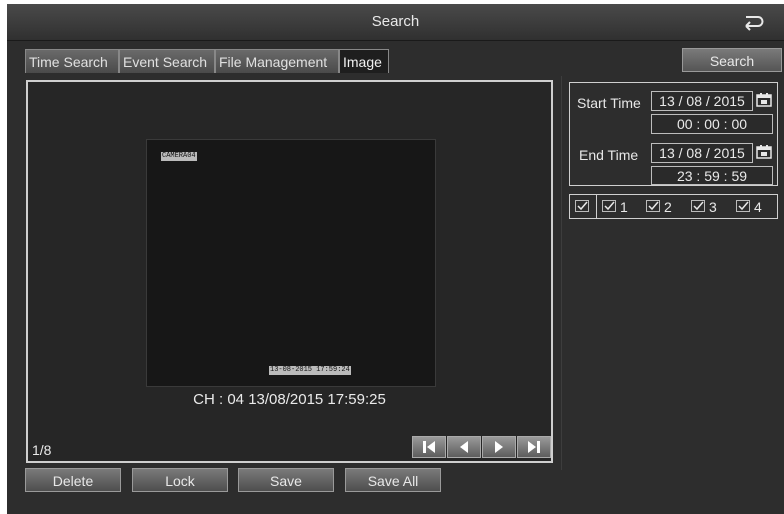  What do you see at coordinates (732, 60) in the screenshot?
I see `search-button: Search` at bounding box center [732, 60].